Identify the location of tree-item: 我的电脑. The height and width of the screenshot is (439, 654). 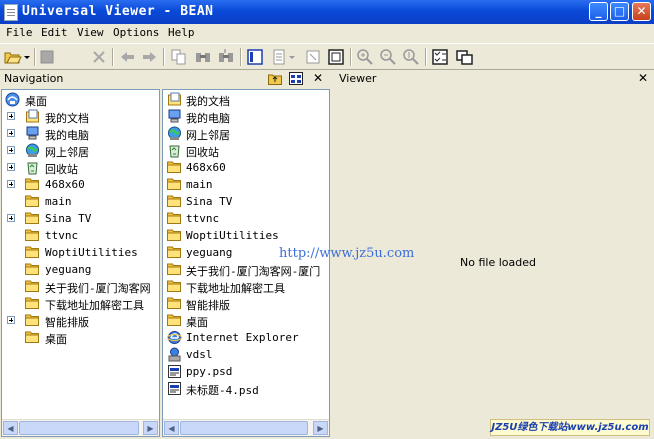
(80, 133).